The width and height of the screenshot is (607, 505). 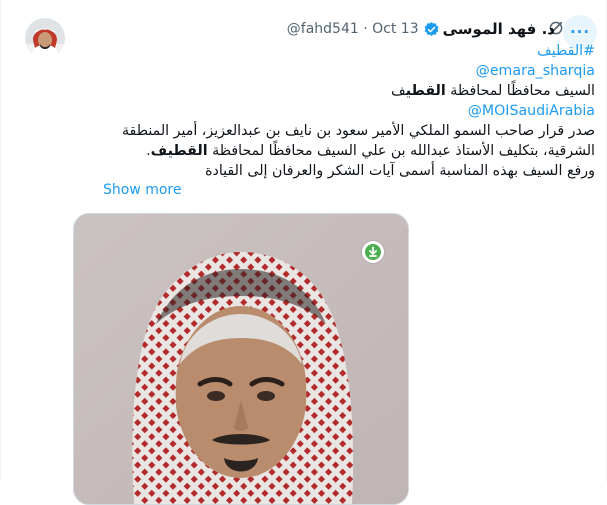 I want to click on mention-link-emara-sharqia: @emara_sharqia, so click(x=535, y=71).